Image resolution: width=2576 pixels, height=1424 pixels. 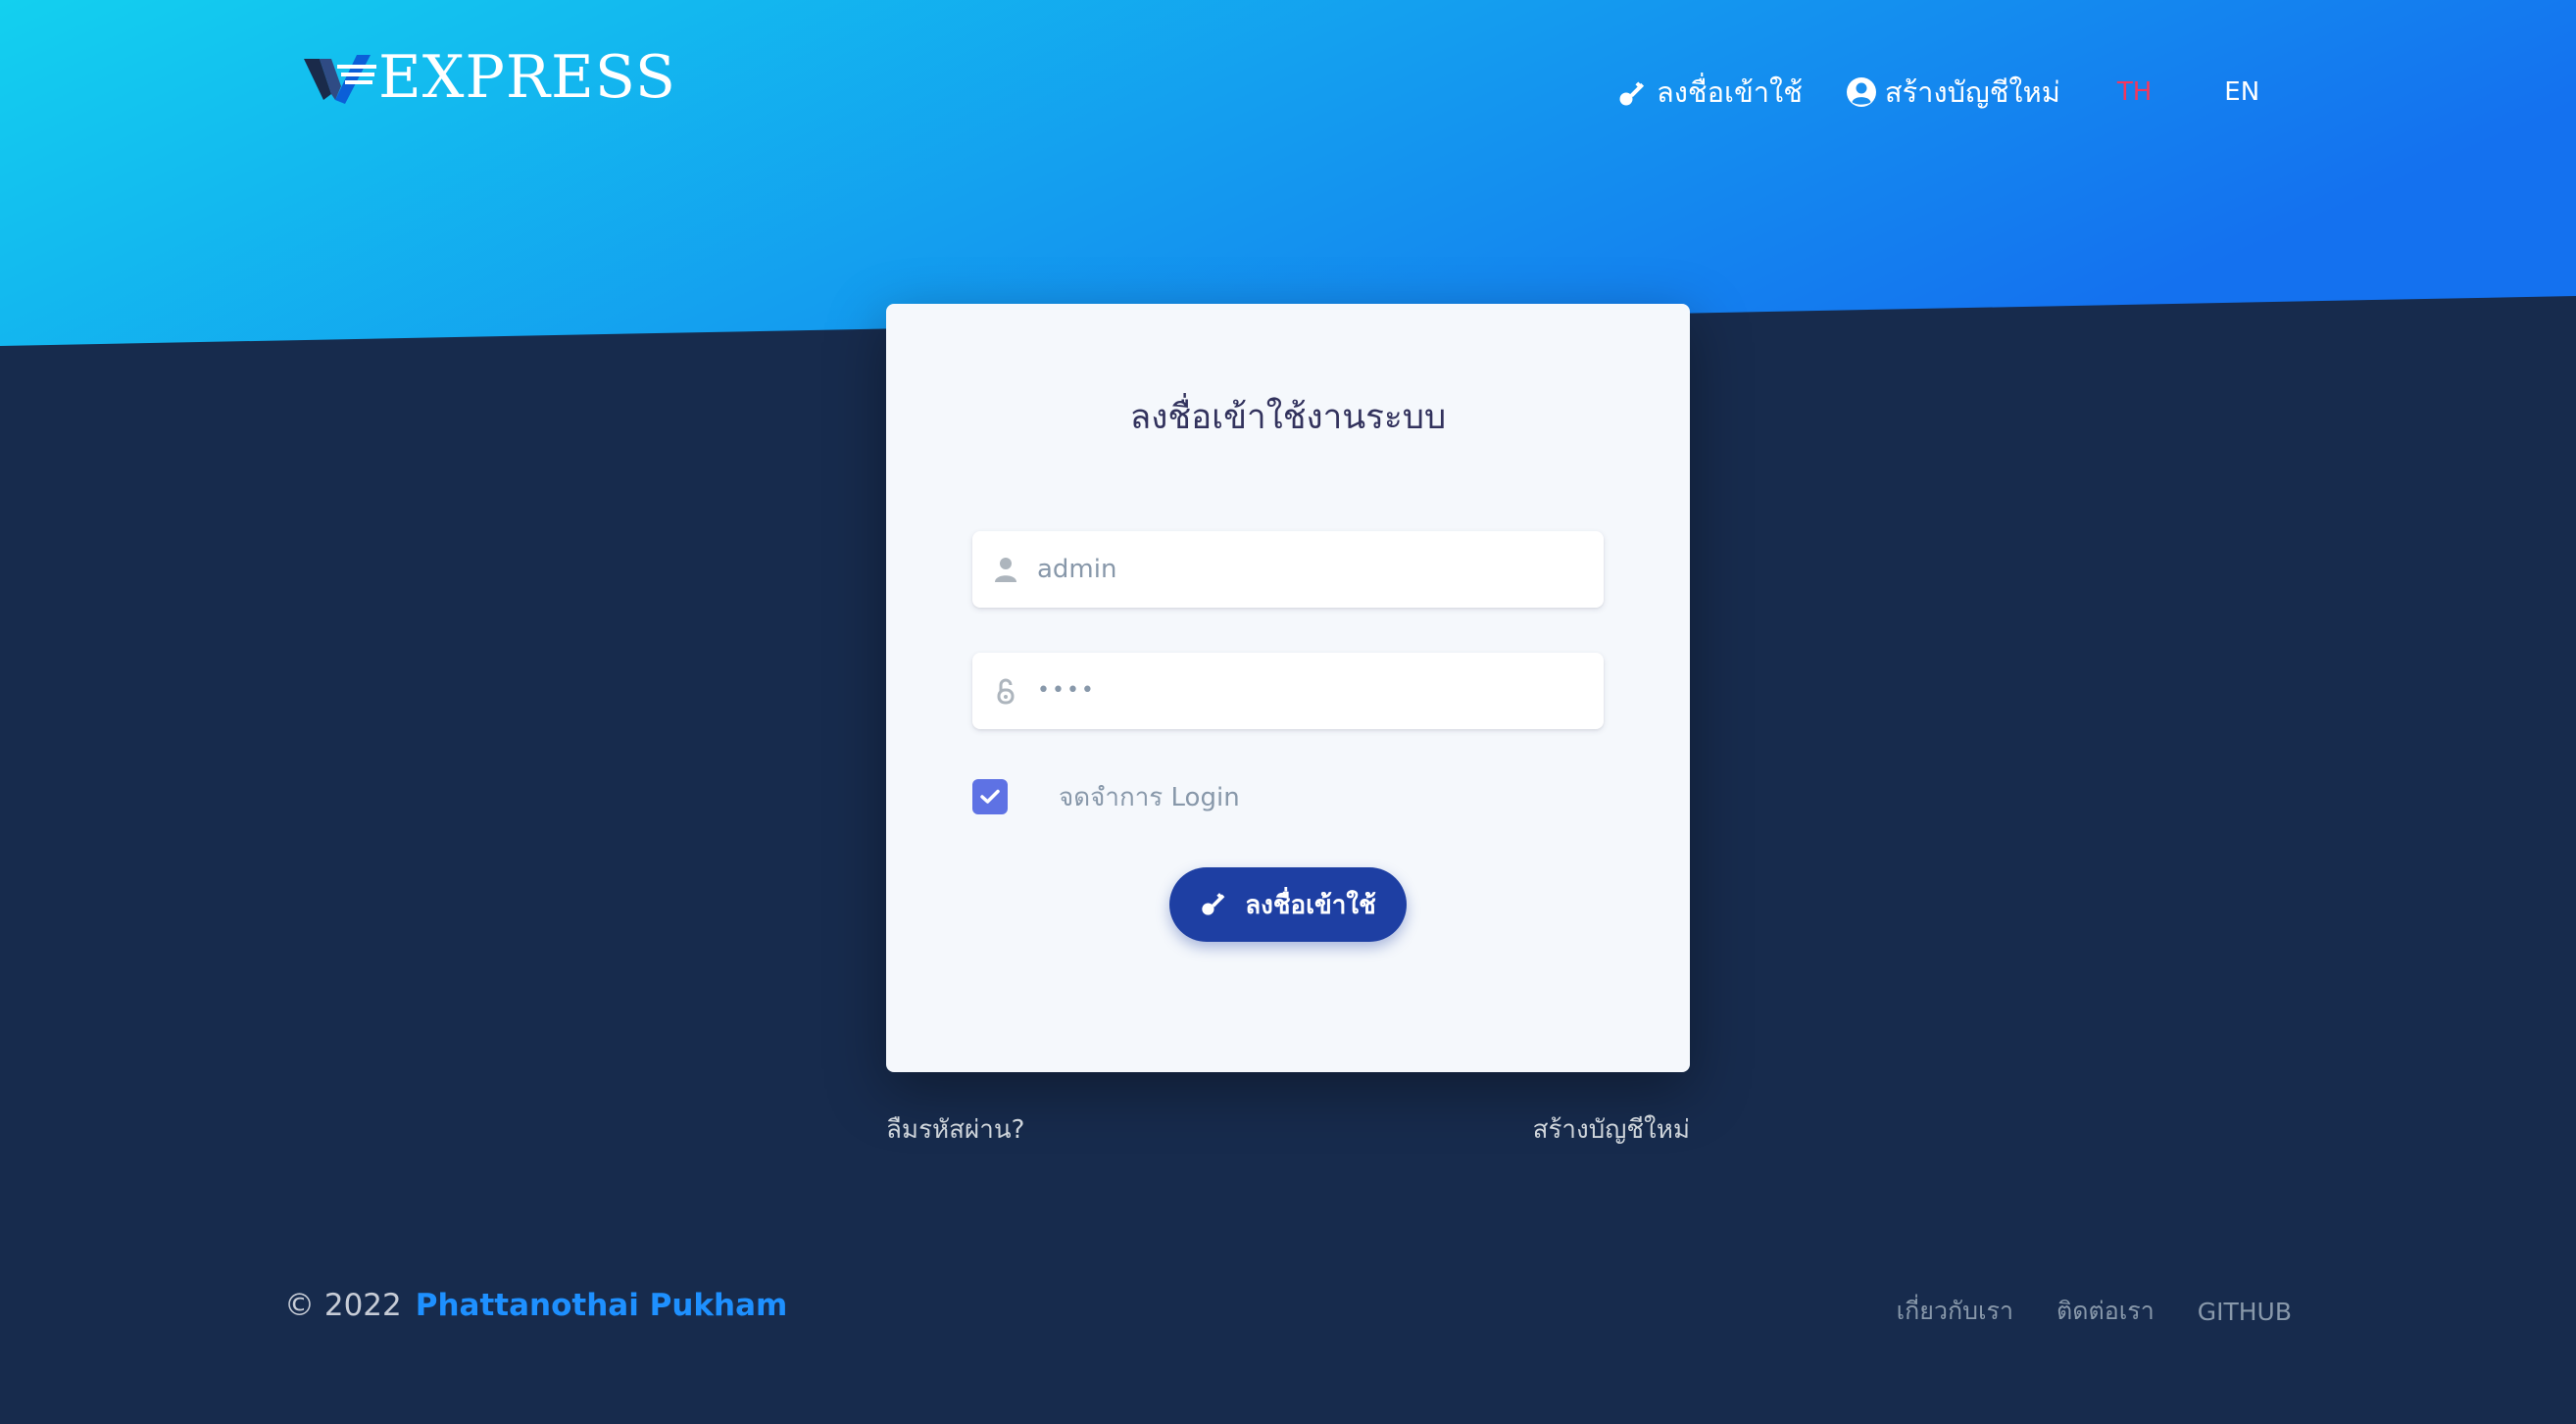 I want to click on remember-checkbox, so click(x=990, y=796).